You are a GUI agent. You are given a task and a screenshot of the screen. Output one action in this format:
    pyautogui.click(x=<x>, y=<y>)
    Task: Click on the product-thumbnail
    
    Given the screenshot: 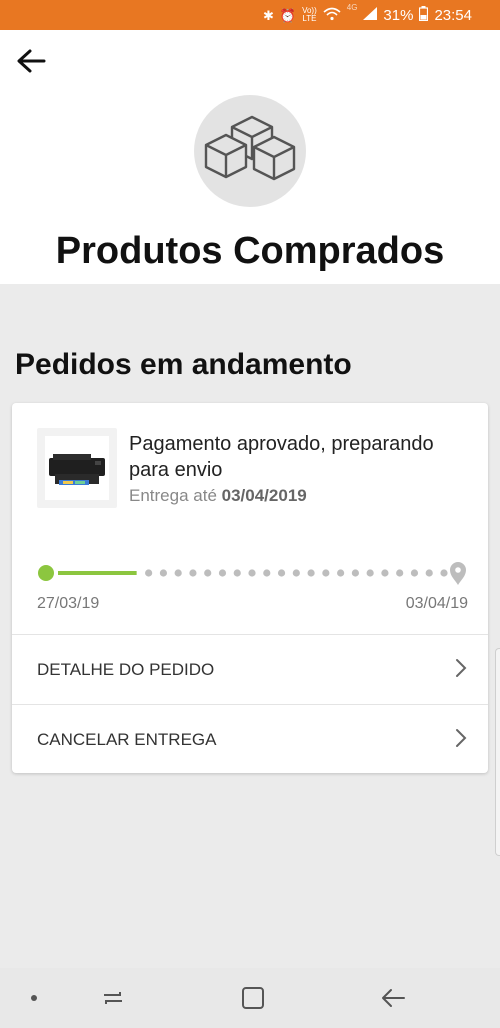 What is the action you would take?
    pyautogui.click(x=77, y=468)
    